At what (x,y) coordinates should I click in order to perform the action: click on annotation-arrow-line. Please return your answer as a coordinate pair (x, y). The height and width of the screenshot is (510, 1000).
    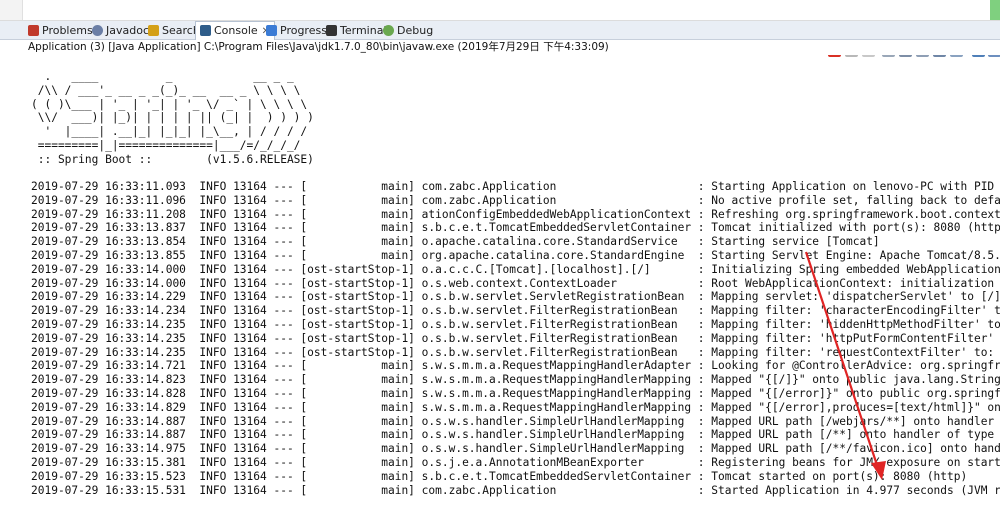
    Looking at the image, I should click on (842, 360).